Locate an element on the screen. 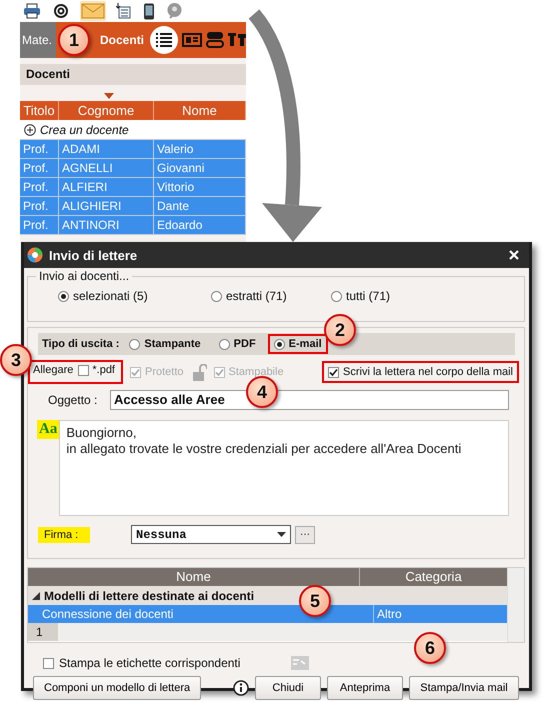 The width and height of the screenshot is (547, 705). compose-template-button: Componi un modello di lettera is located at coordinates (117, 688).